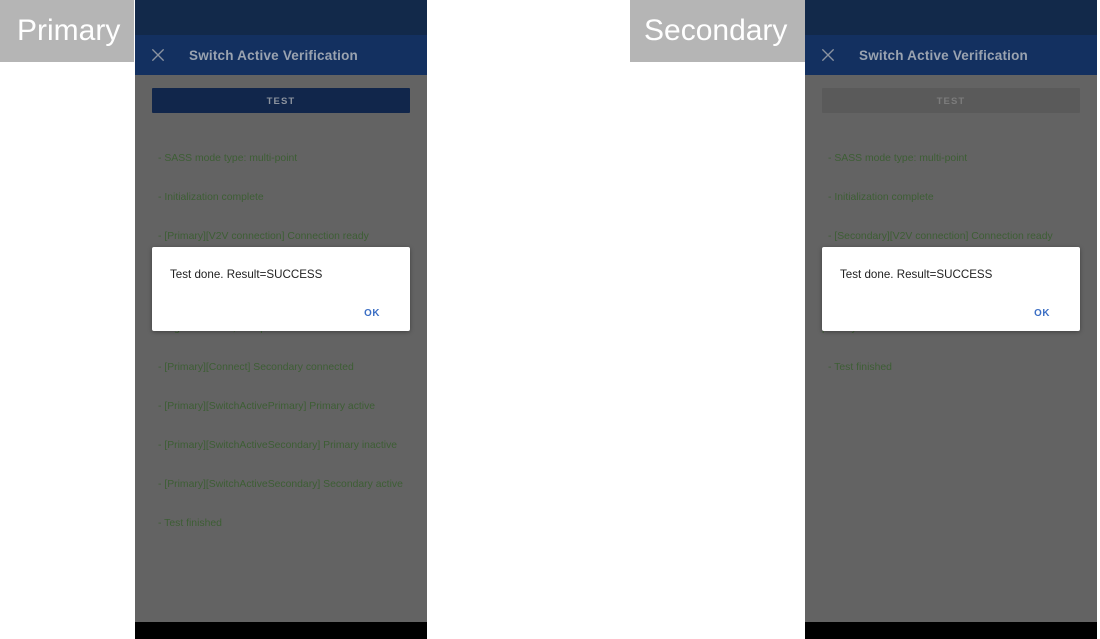 The height and width of the screenshot is (639, 1100). What do you see at coordinates (281, 289) in the screenshot?
I see `alert-dialog-primary: Test done. Result=SUCCESS OK` at bounding box center [281, 289].